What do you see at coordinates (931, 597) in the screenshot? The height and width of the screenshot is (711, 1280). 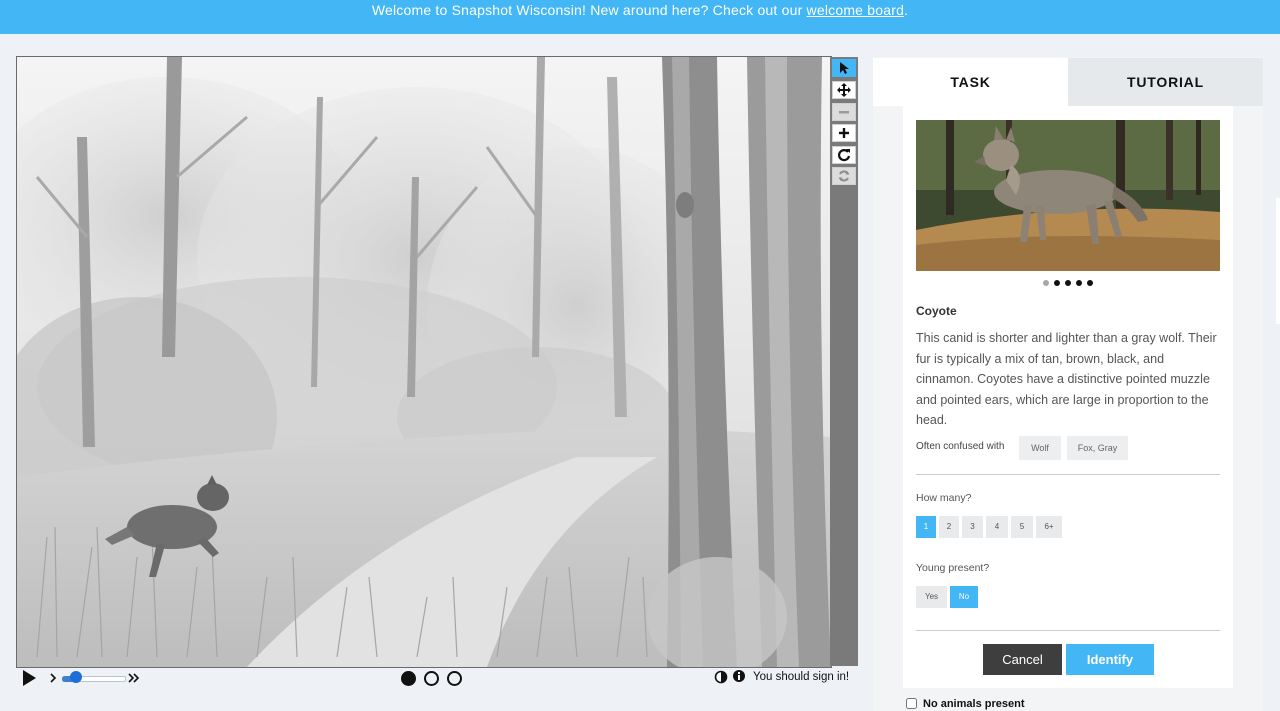 I see `young-present-option-yes: Yes` at bounding box center [931, 597].